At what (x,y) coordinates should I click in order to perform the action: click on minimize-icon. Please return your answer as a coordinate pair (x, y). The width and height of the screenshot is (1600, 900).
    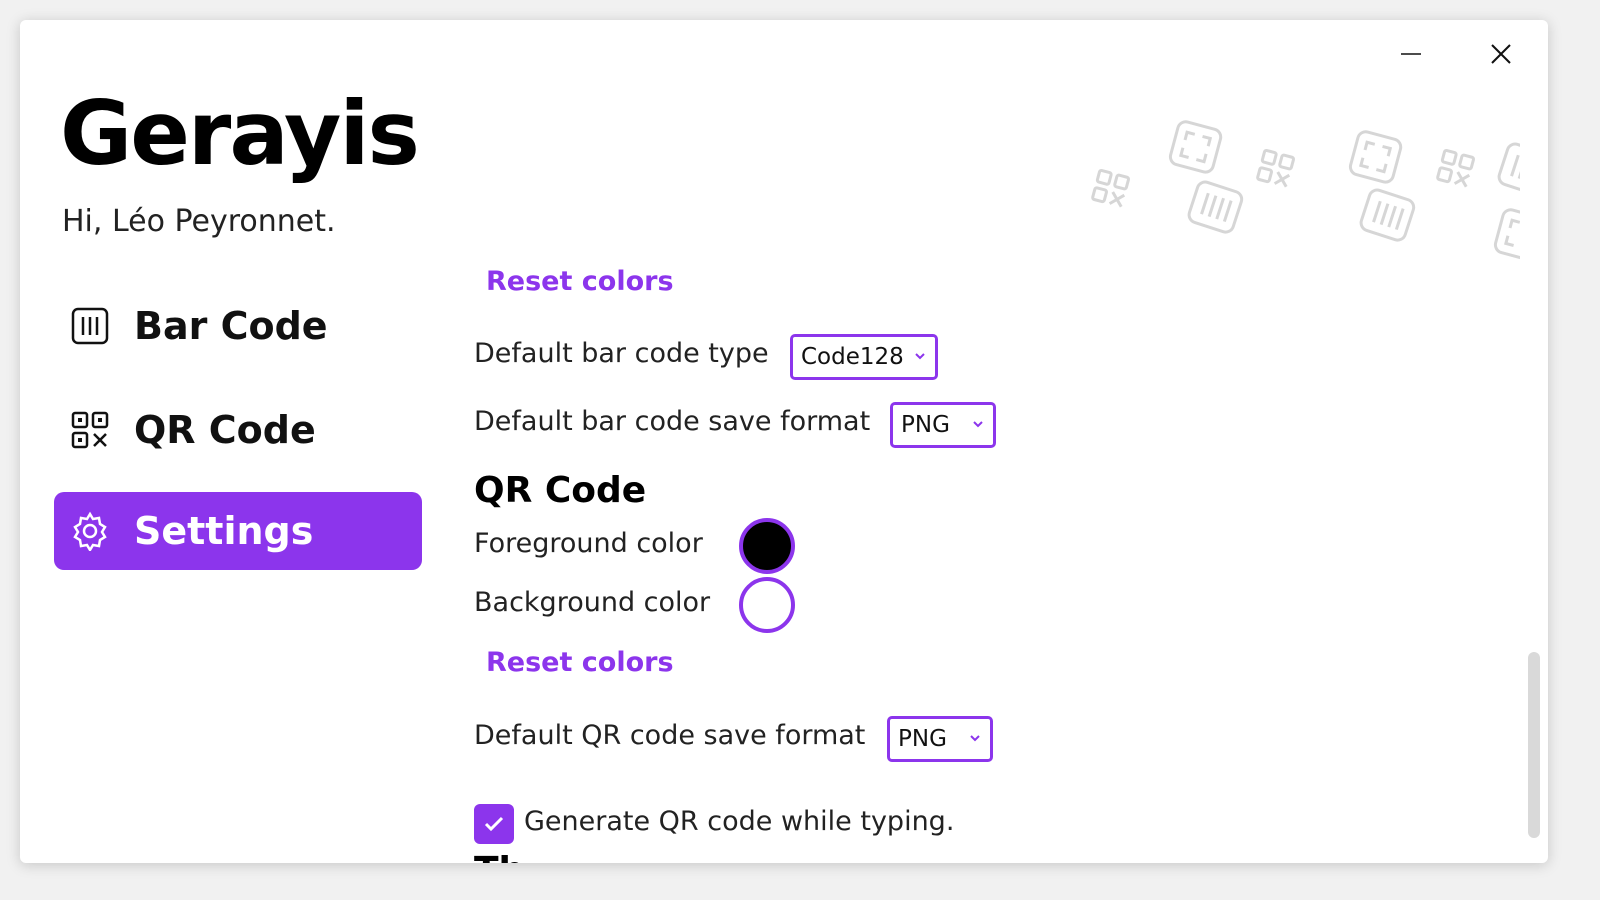
    Looking at the image, I should click on (1411, 54).